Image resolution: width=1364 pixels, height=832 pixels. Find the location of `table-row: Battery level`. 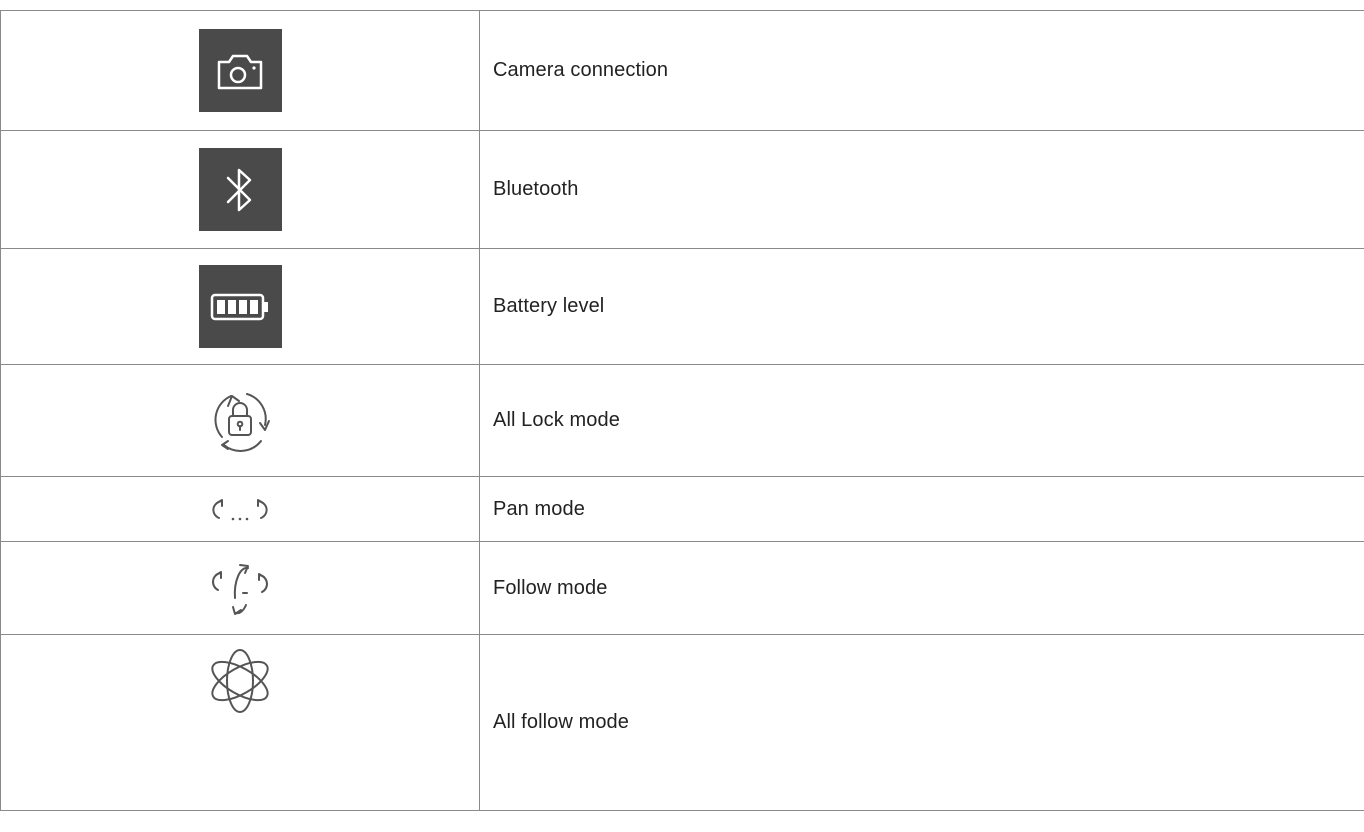

table-row: Battery level is located at coordinates (682, 306).